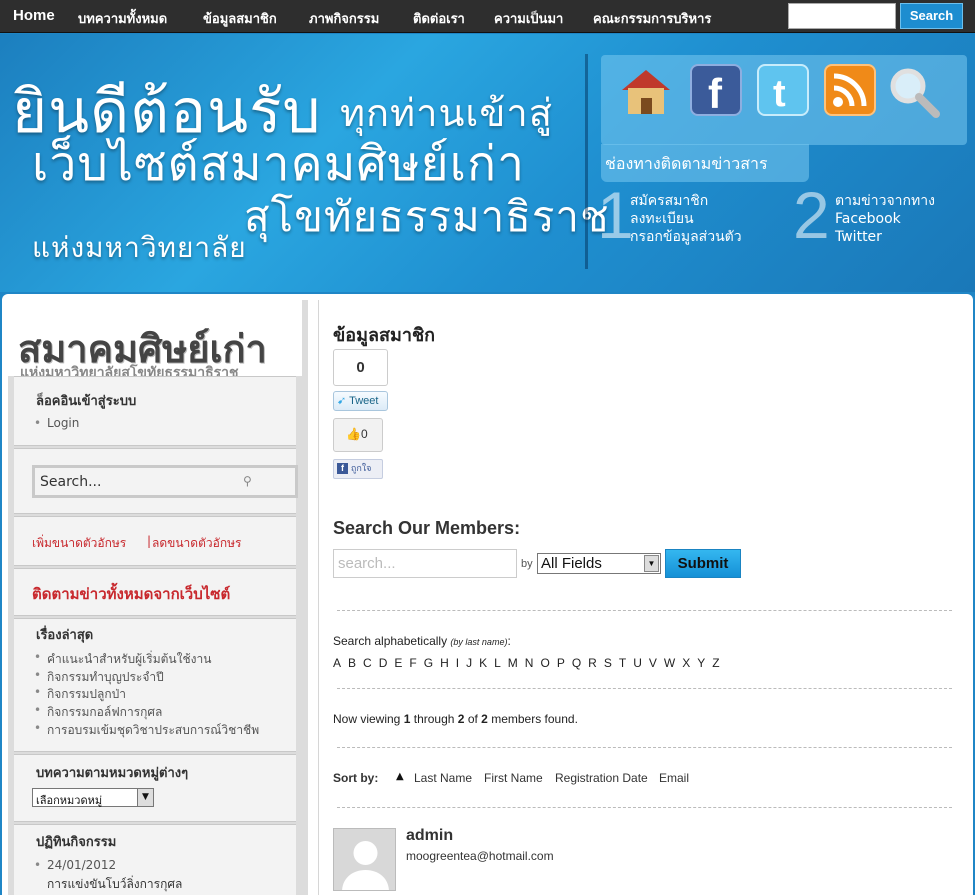  What do you see at coordinates (146, 730) in the screenshot?
I see `recent-post-5: การอบรมเข้มชุดวิชาประสบการณ์วิชาชีพ` at bounding box center [146, 730].